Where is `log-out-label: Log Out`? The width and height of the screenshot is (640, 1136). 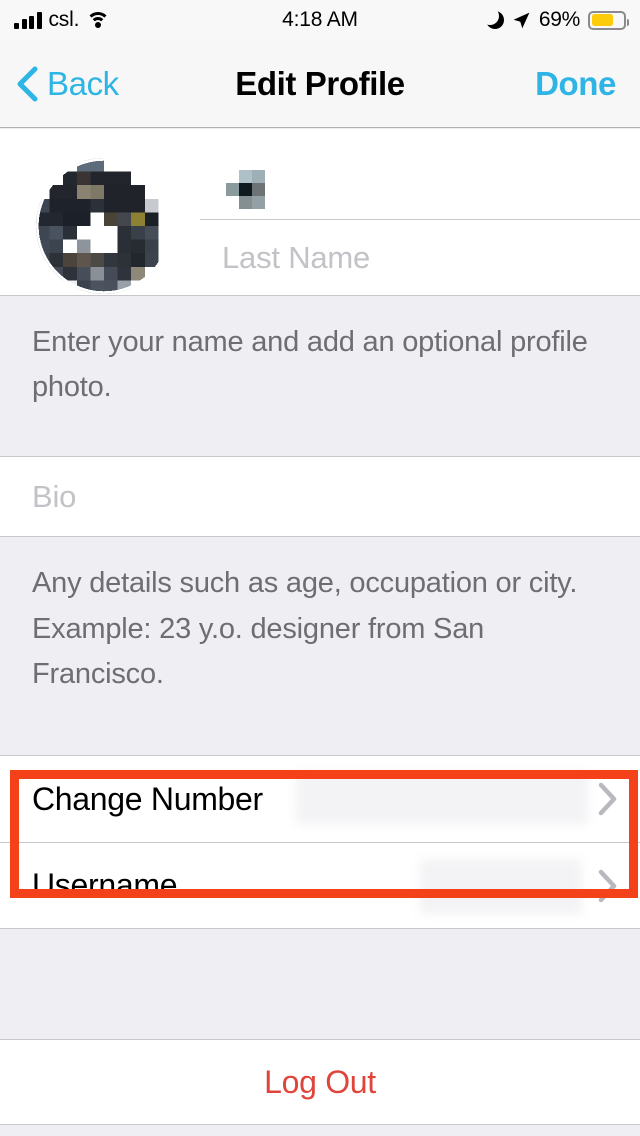 log-out-label: Log Out is located at coordinates (320, 1081).